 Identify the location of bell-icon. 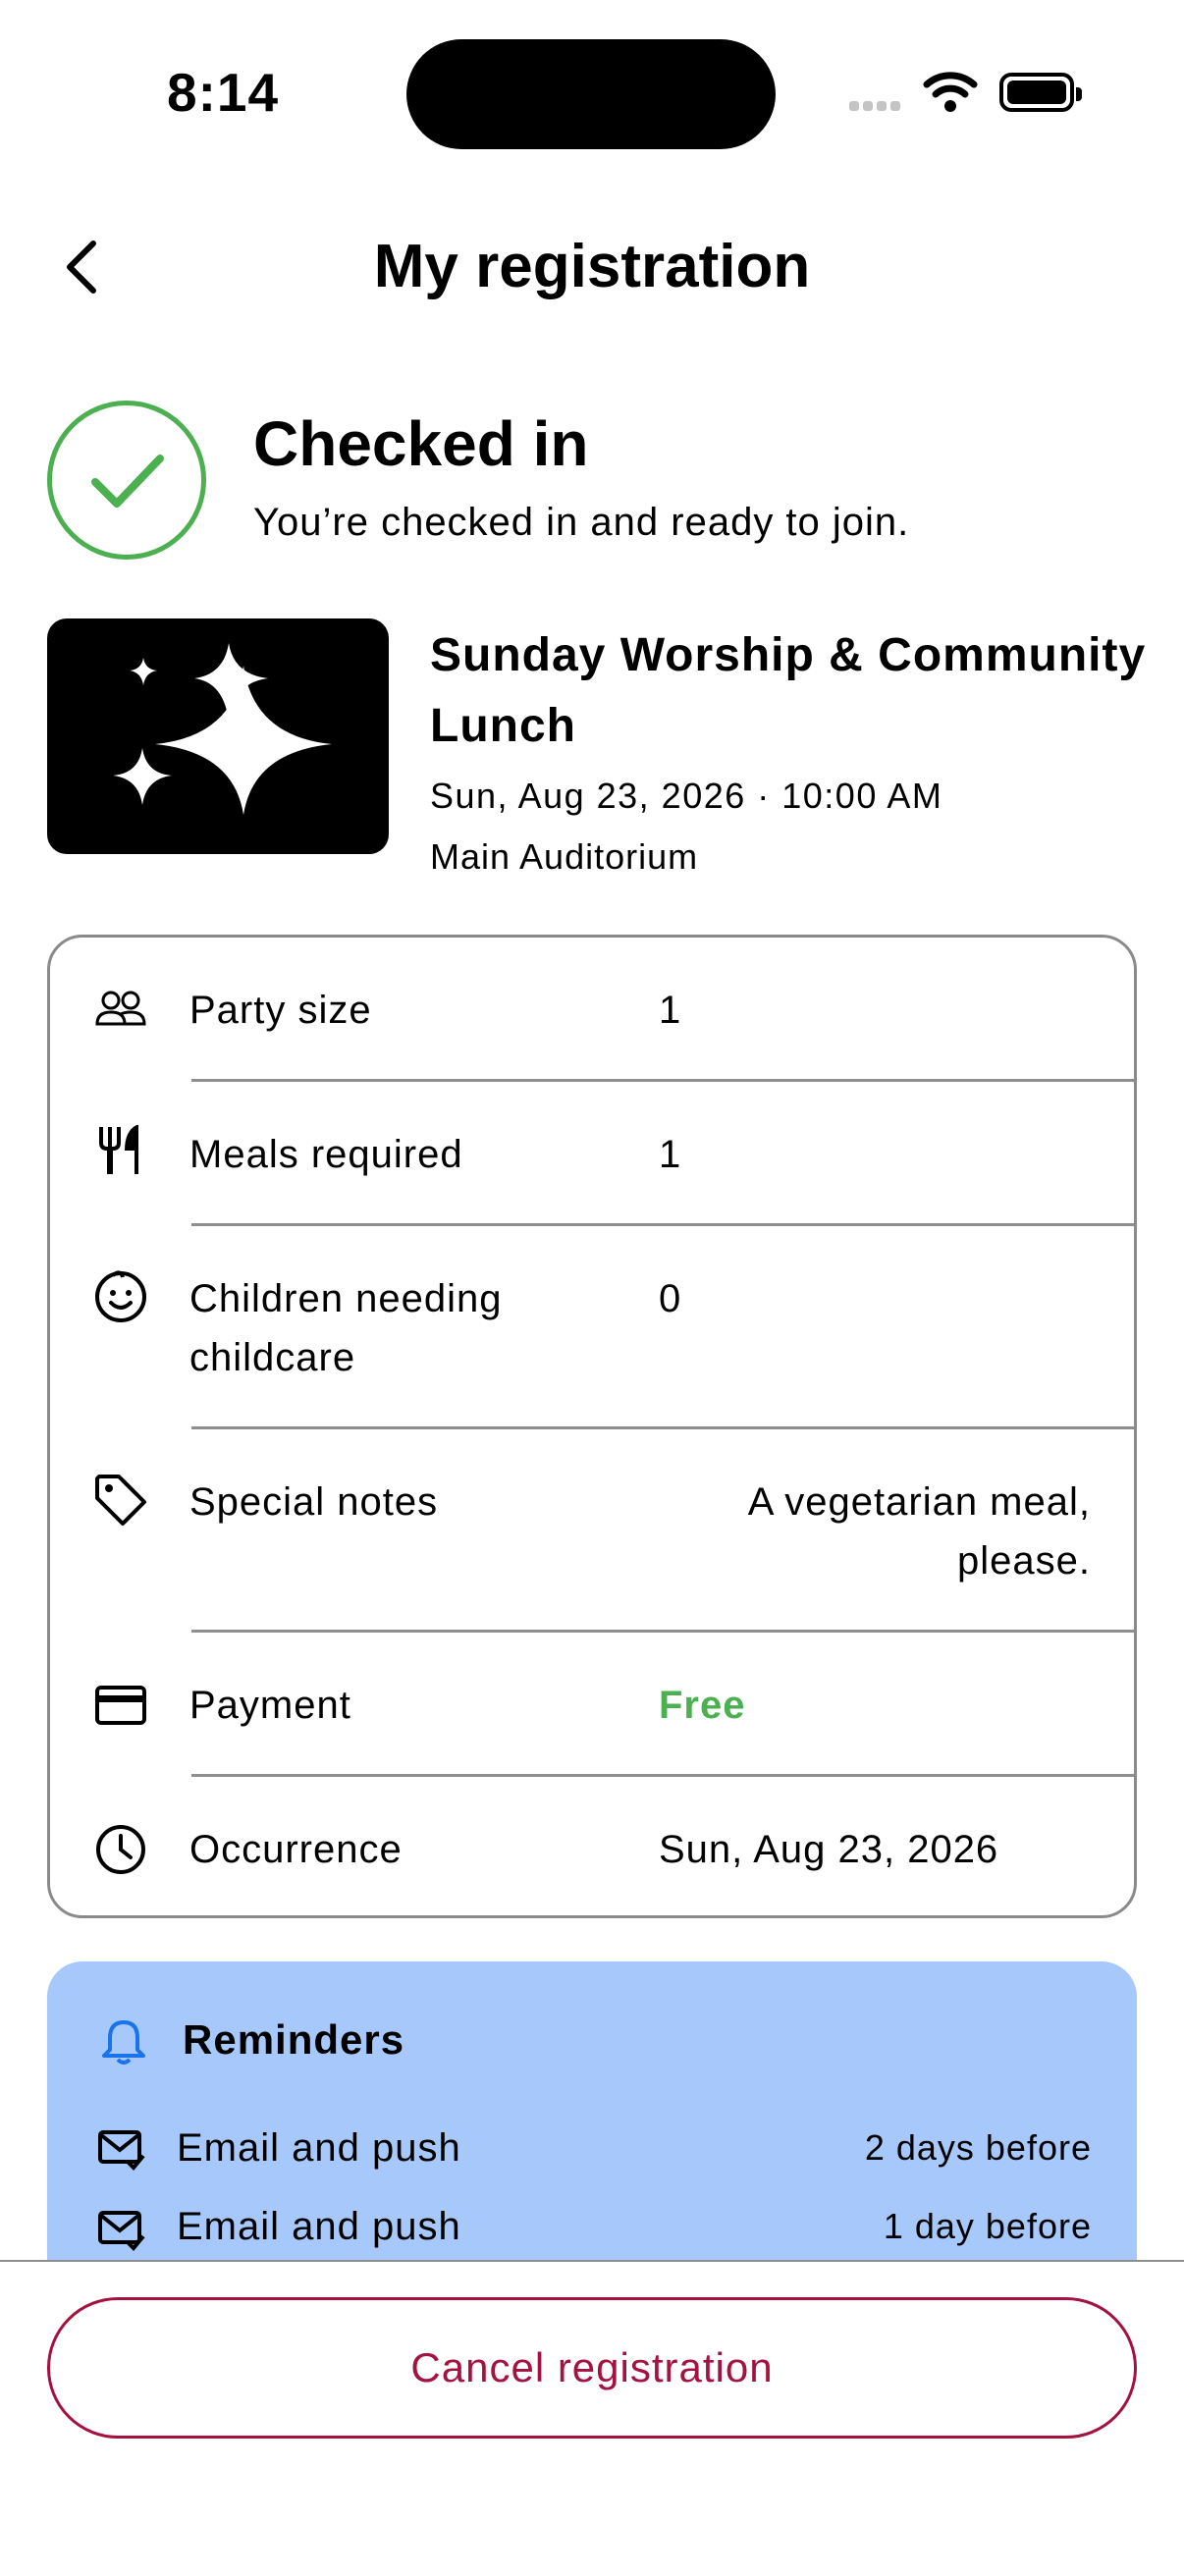
(123, 2042).